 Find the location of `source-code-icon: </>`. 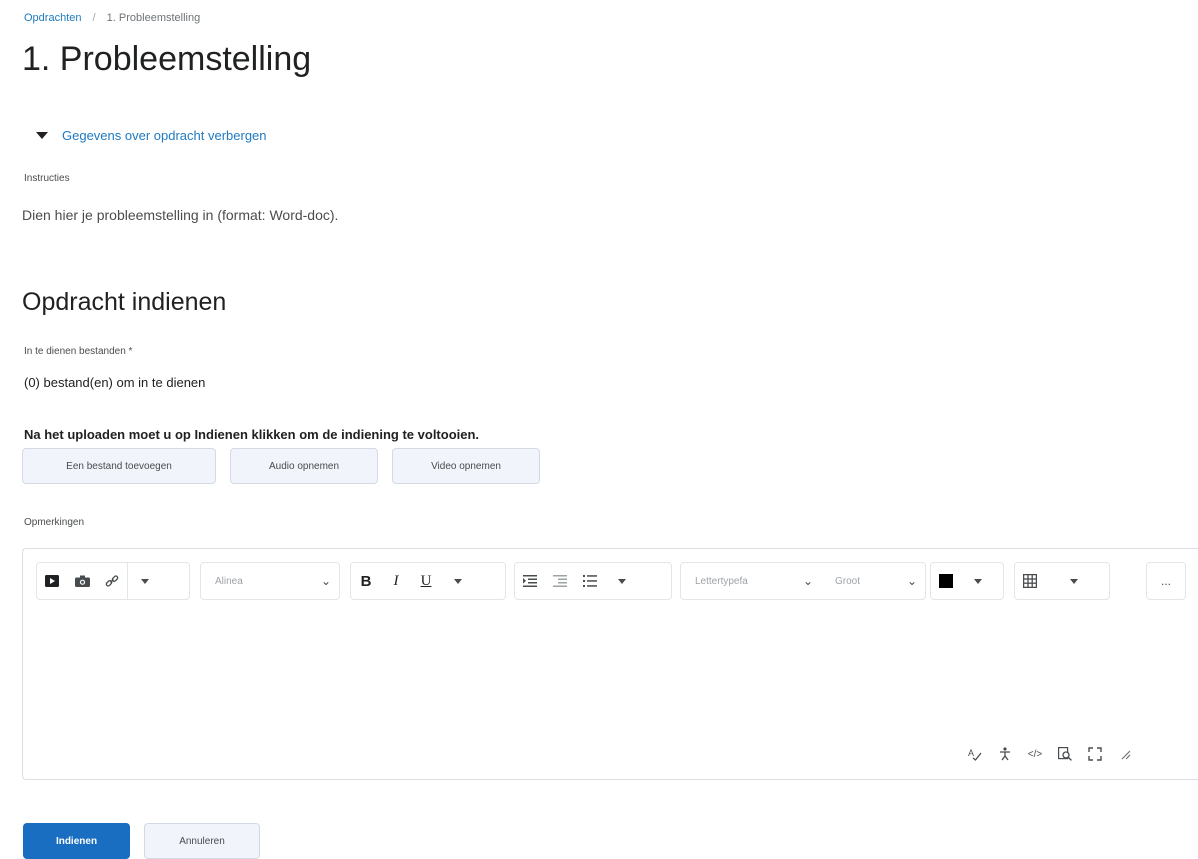

source-code-icon: </> is located at coordinates (1035, 754).